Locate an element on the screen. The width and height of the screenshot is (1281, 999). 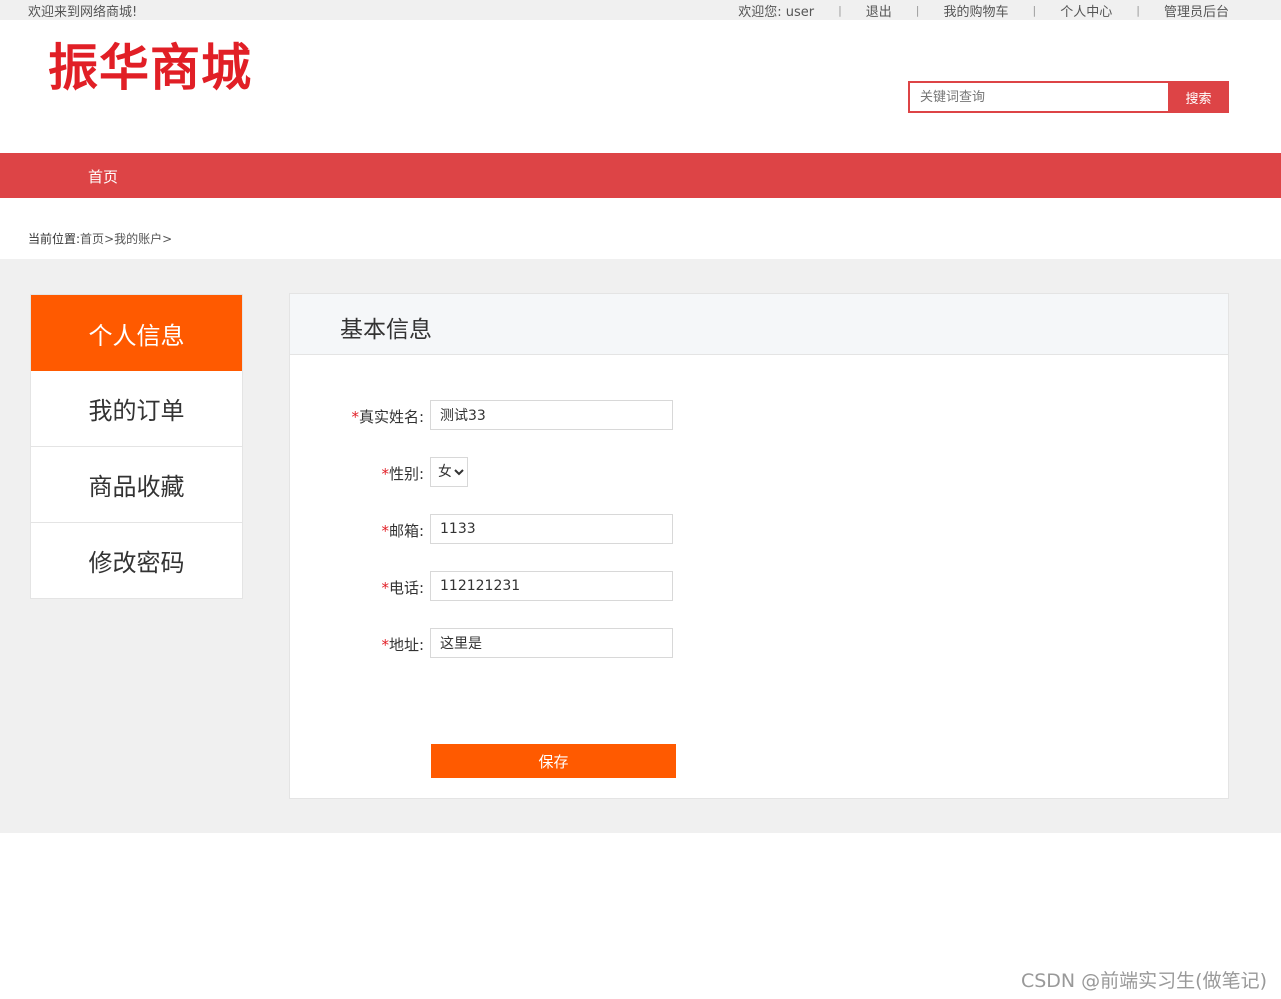
save-button: 保存 is located at coordinates (553, 761).